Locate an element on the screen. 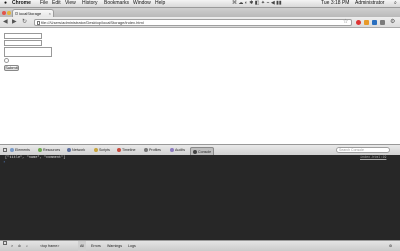 The image size is (400, 251). console-output-line: ["title", "name", "comment"] is located at coordinates (35, 158).